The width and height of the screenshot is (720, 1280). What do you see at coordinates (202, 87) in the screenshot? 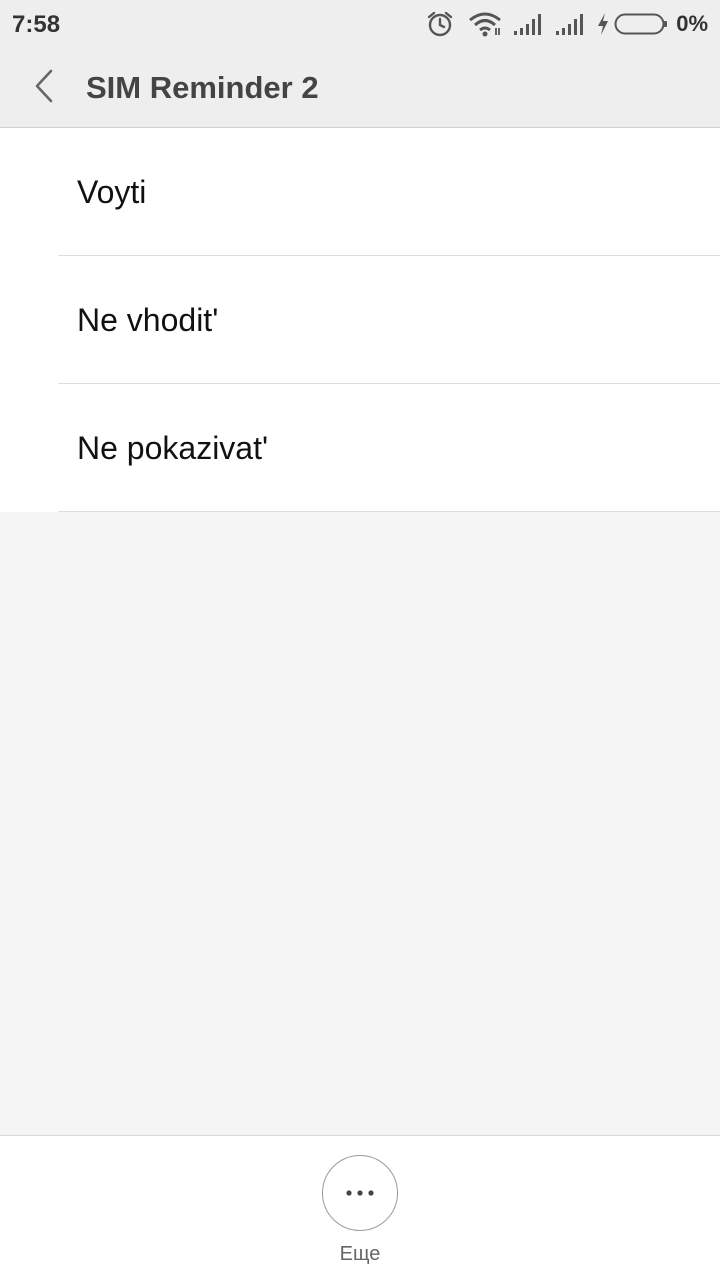
I see `page-title: SIM Reminder 2` at bounding box center [202, 87].